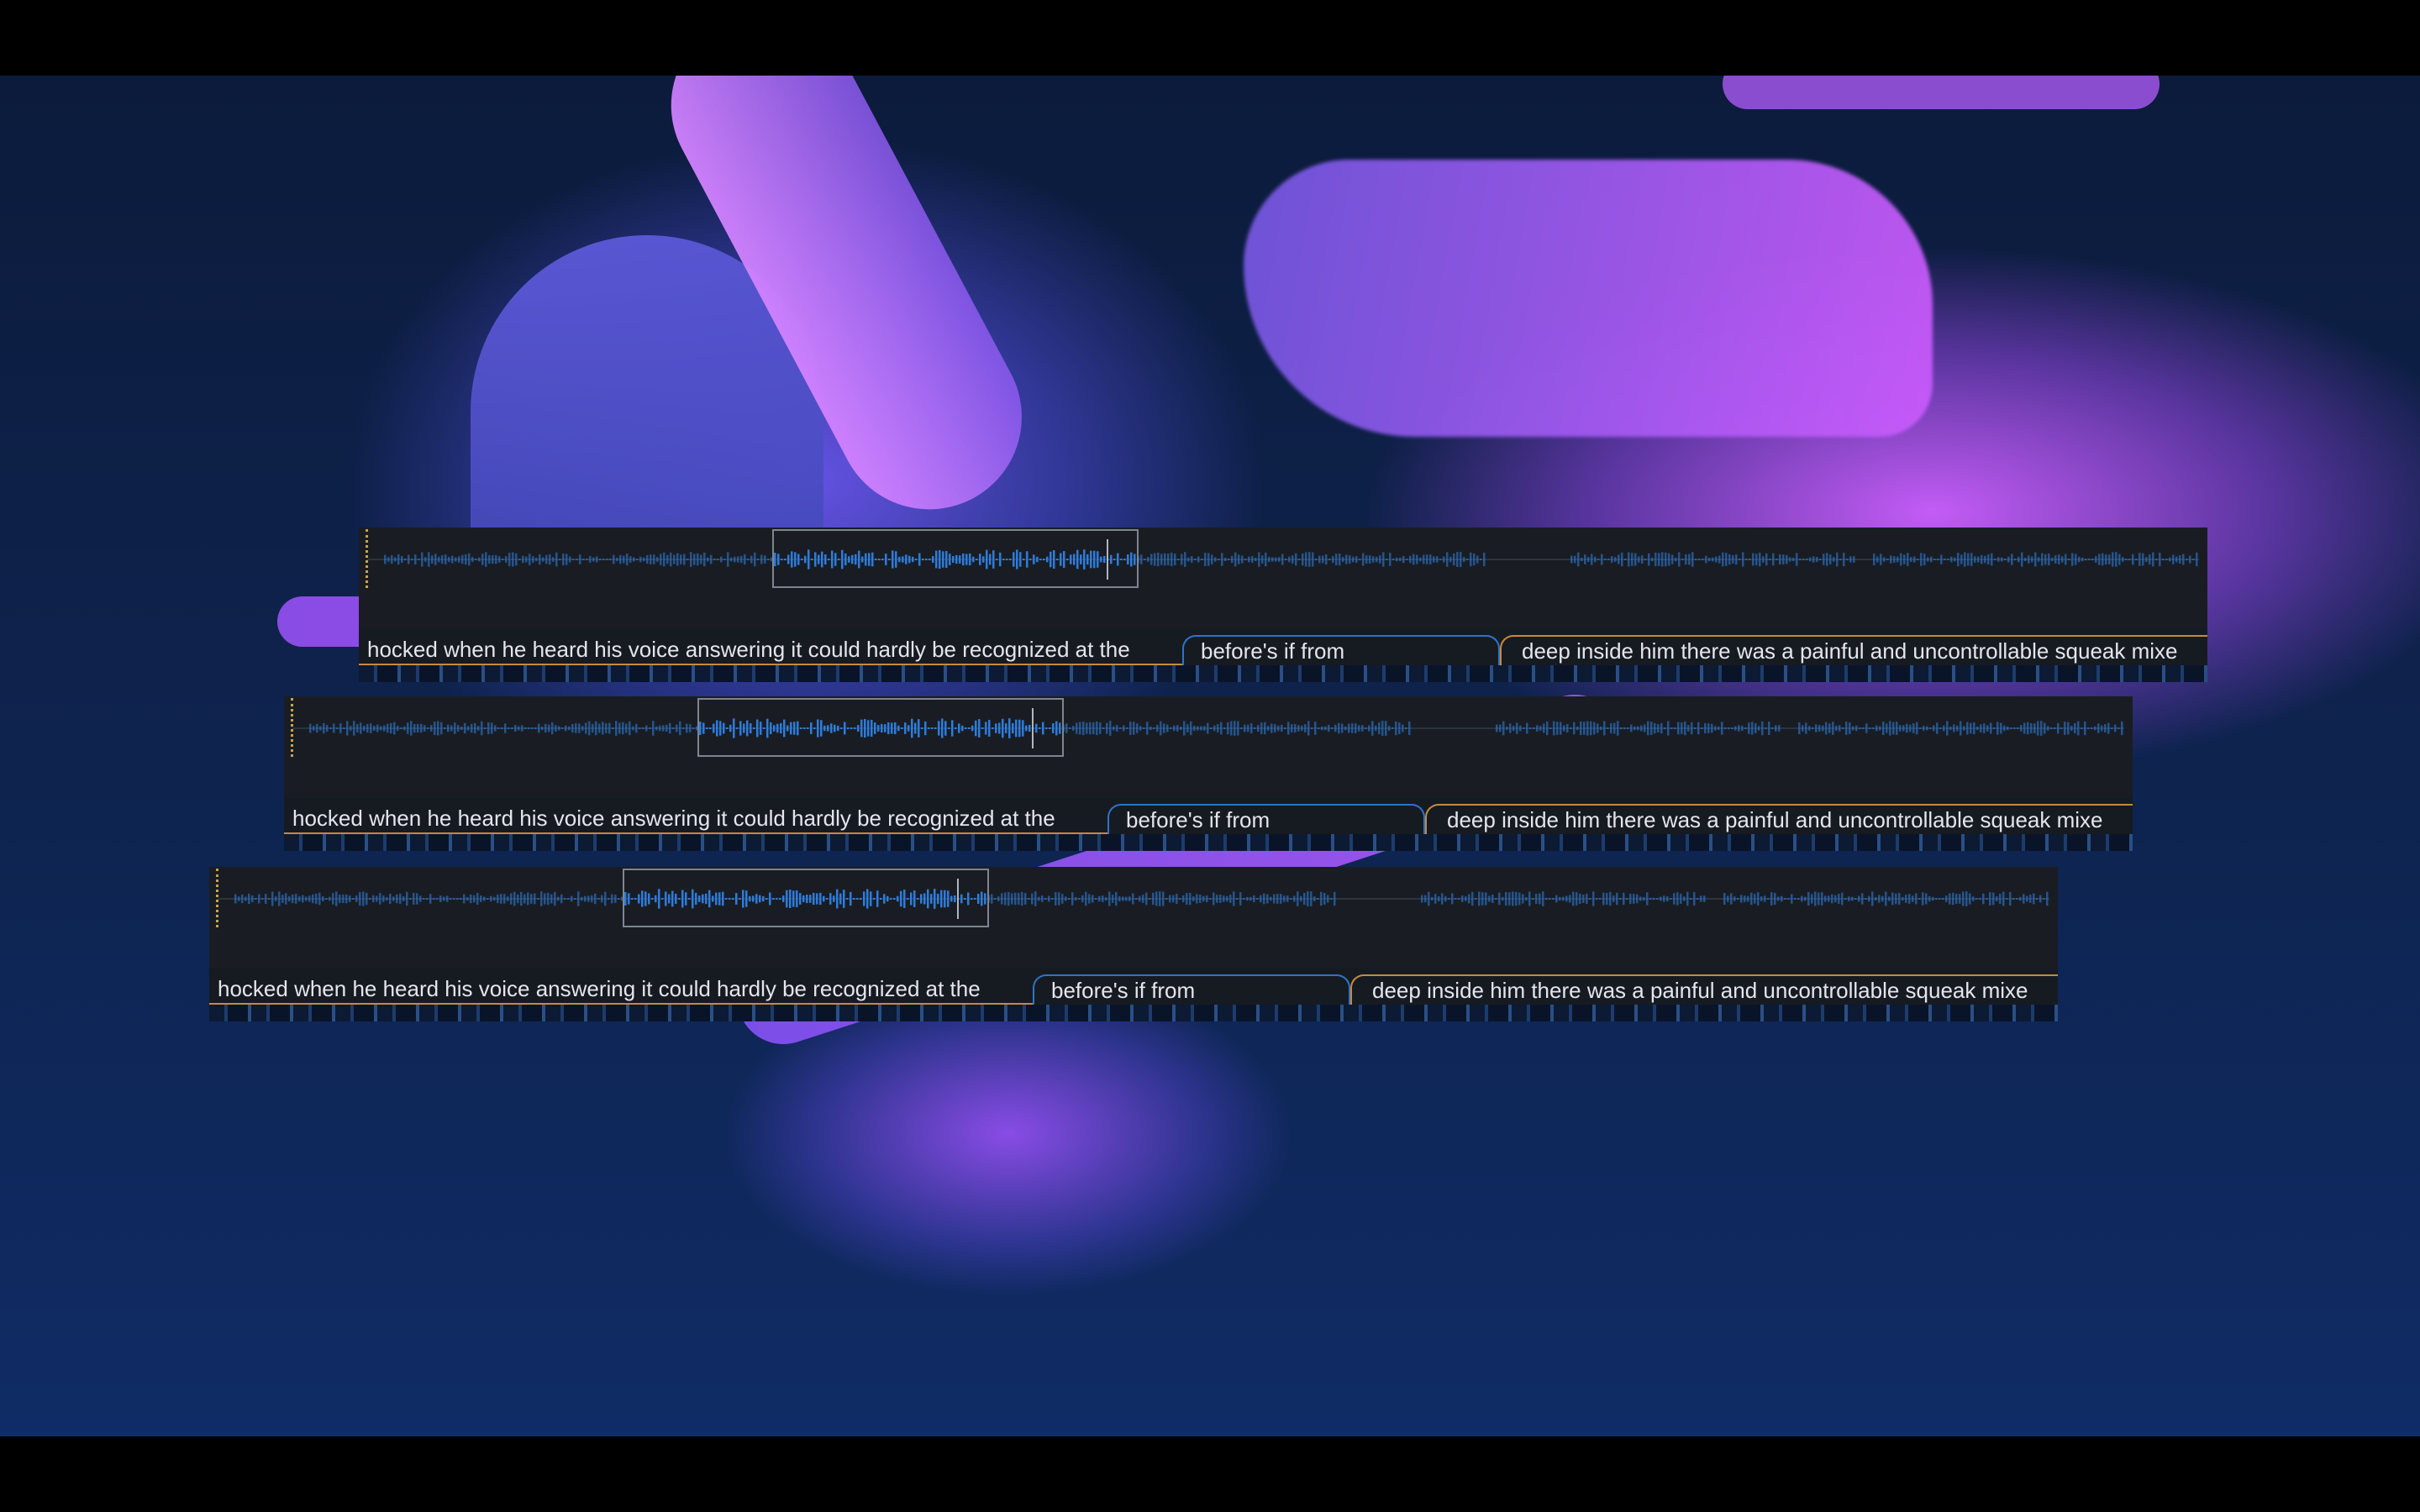 The height and width of the screenshot is (1512, 2420). What do you see at coordinates (1210, 38) in the screenshot?
I see `letterbox-top` at bounding box center [1210, 38].